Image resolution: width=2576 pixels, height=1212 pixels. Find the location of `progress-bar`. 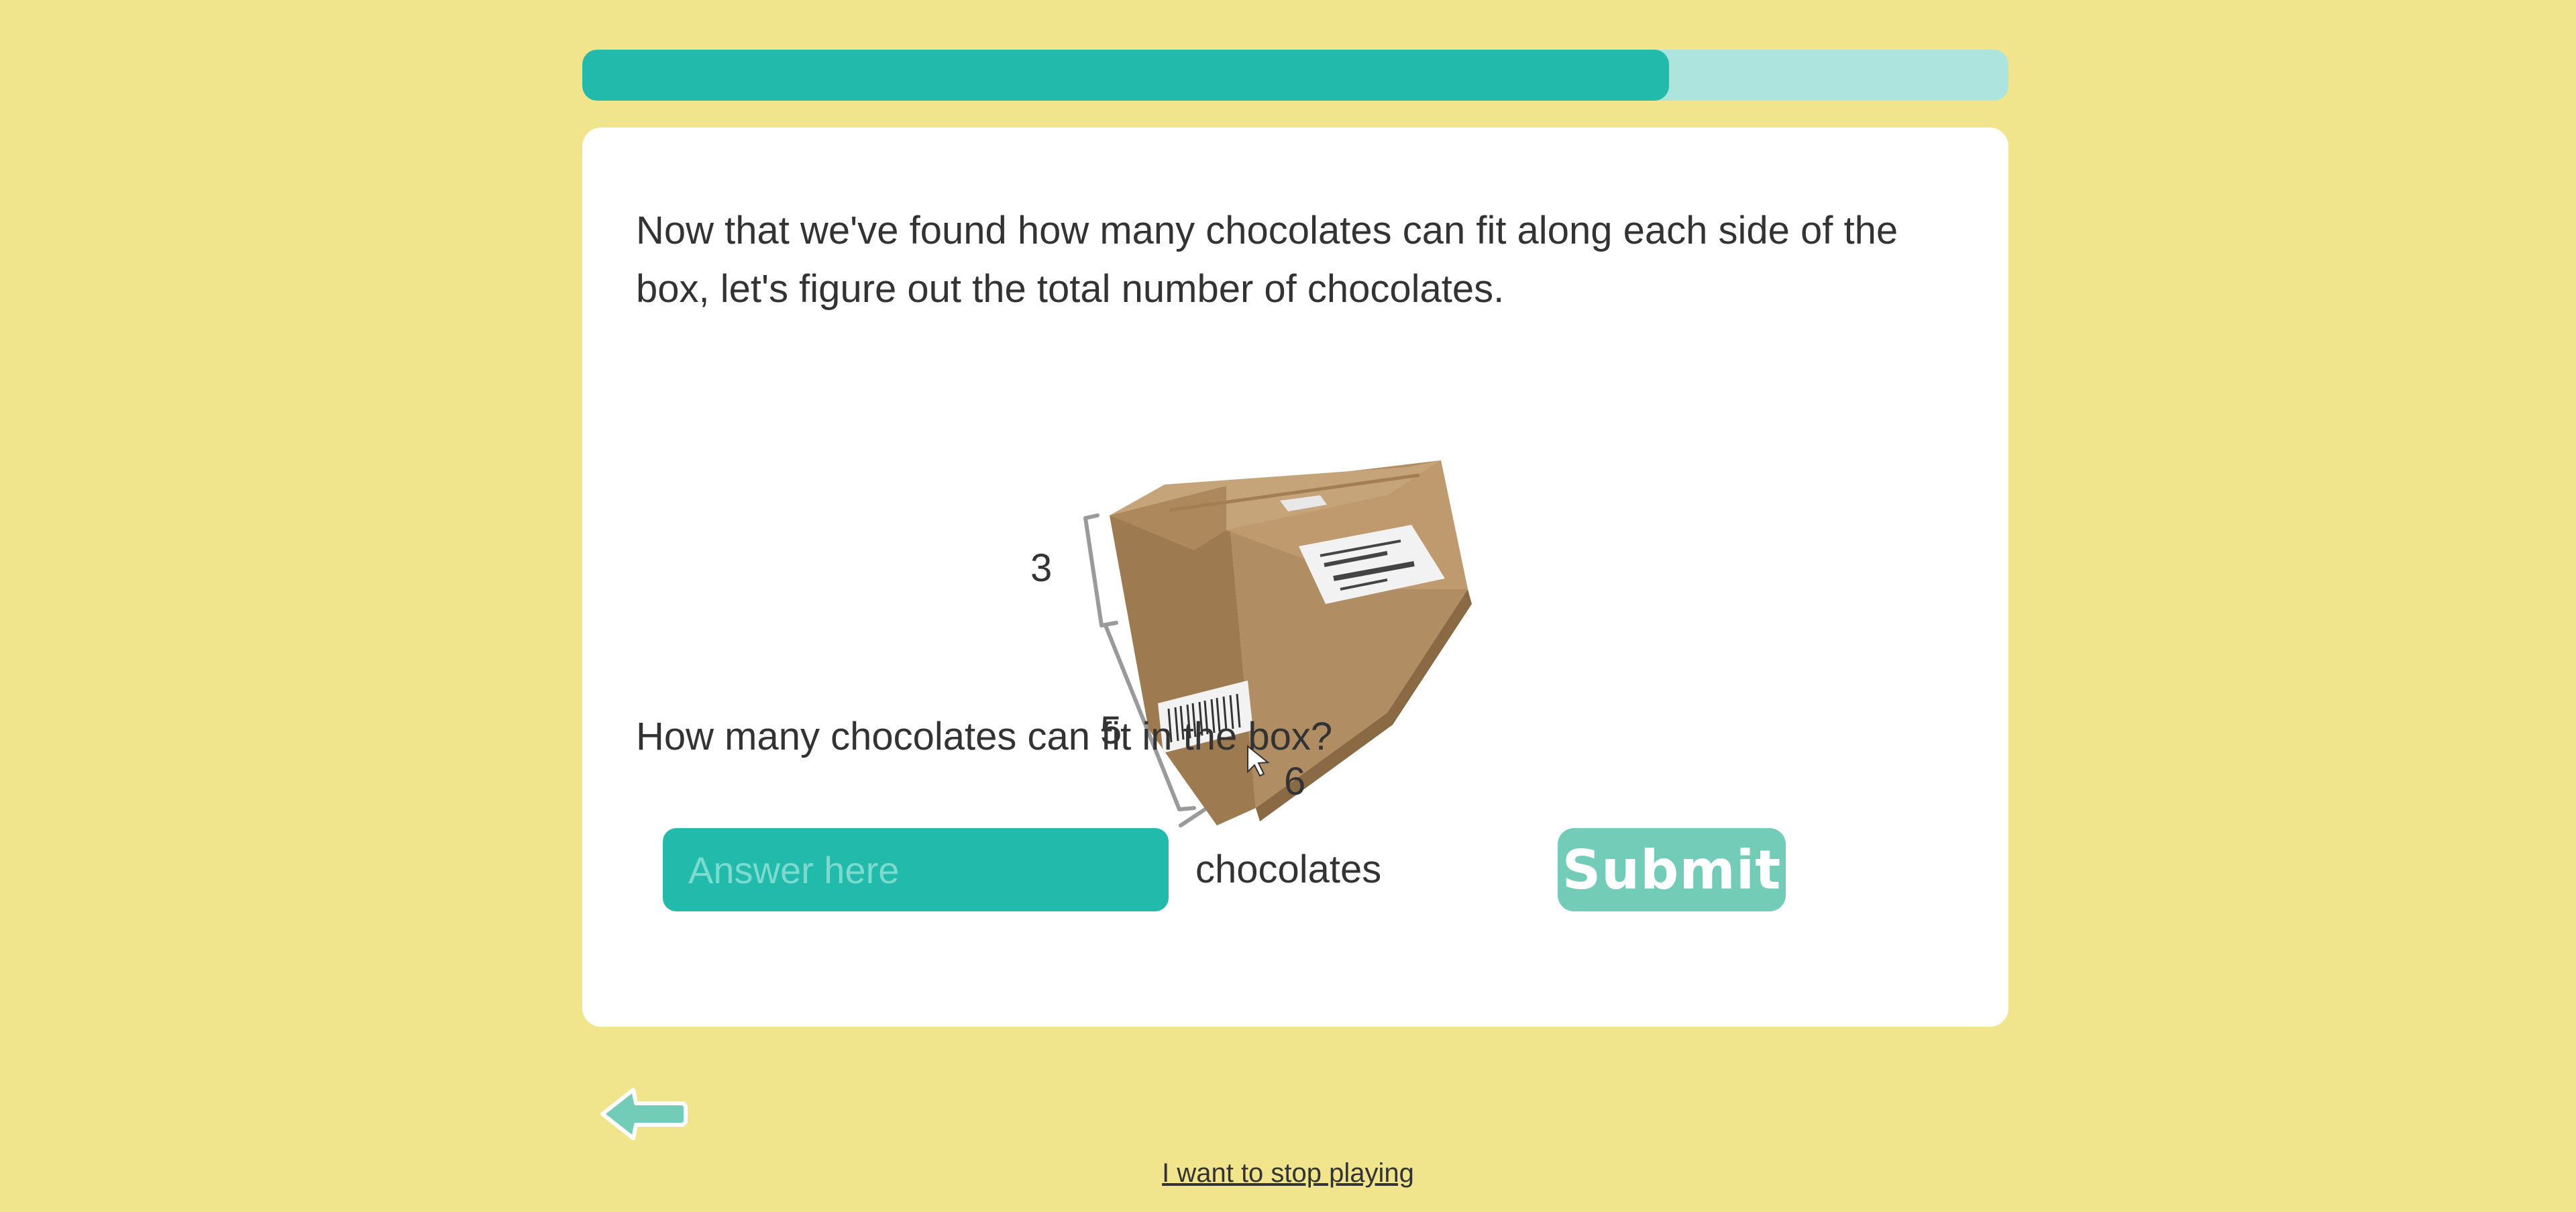

progress-bar is located at coordinates (1295, 75).